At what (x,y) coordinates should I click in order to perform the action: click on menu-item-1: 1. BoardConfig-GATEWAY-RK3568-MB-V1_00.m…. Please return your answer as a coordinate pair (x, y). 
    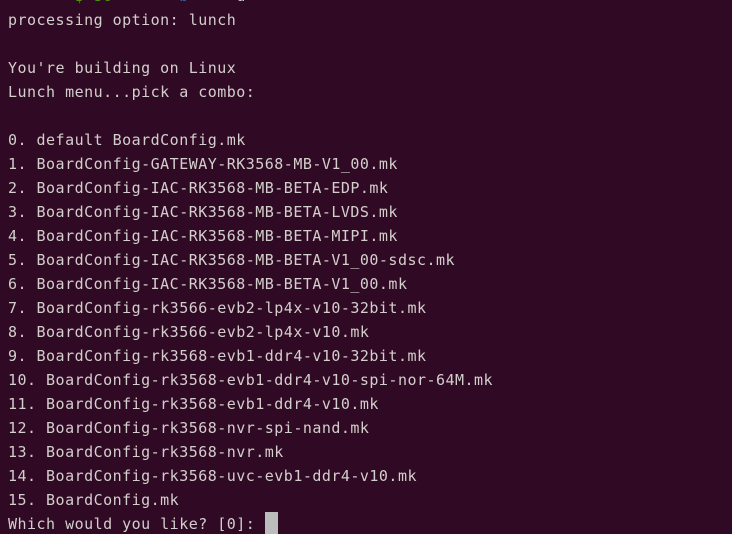
    Looking at the image, I should click on (370, 164).